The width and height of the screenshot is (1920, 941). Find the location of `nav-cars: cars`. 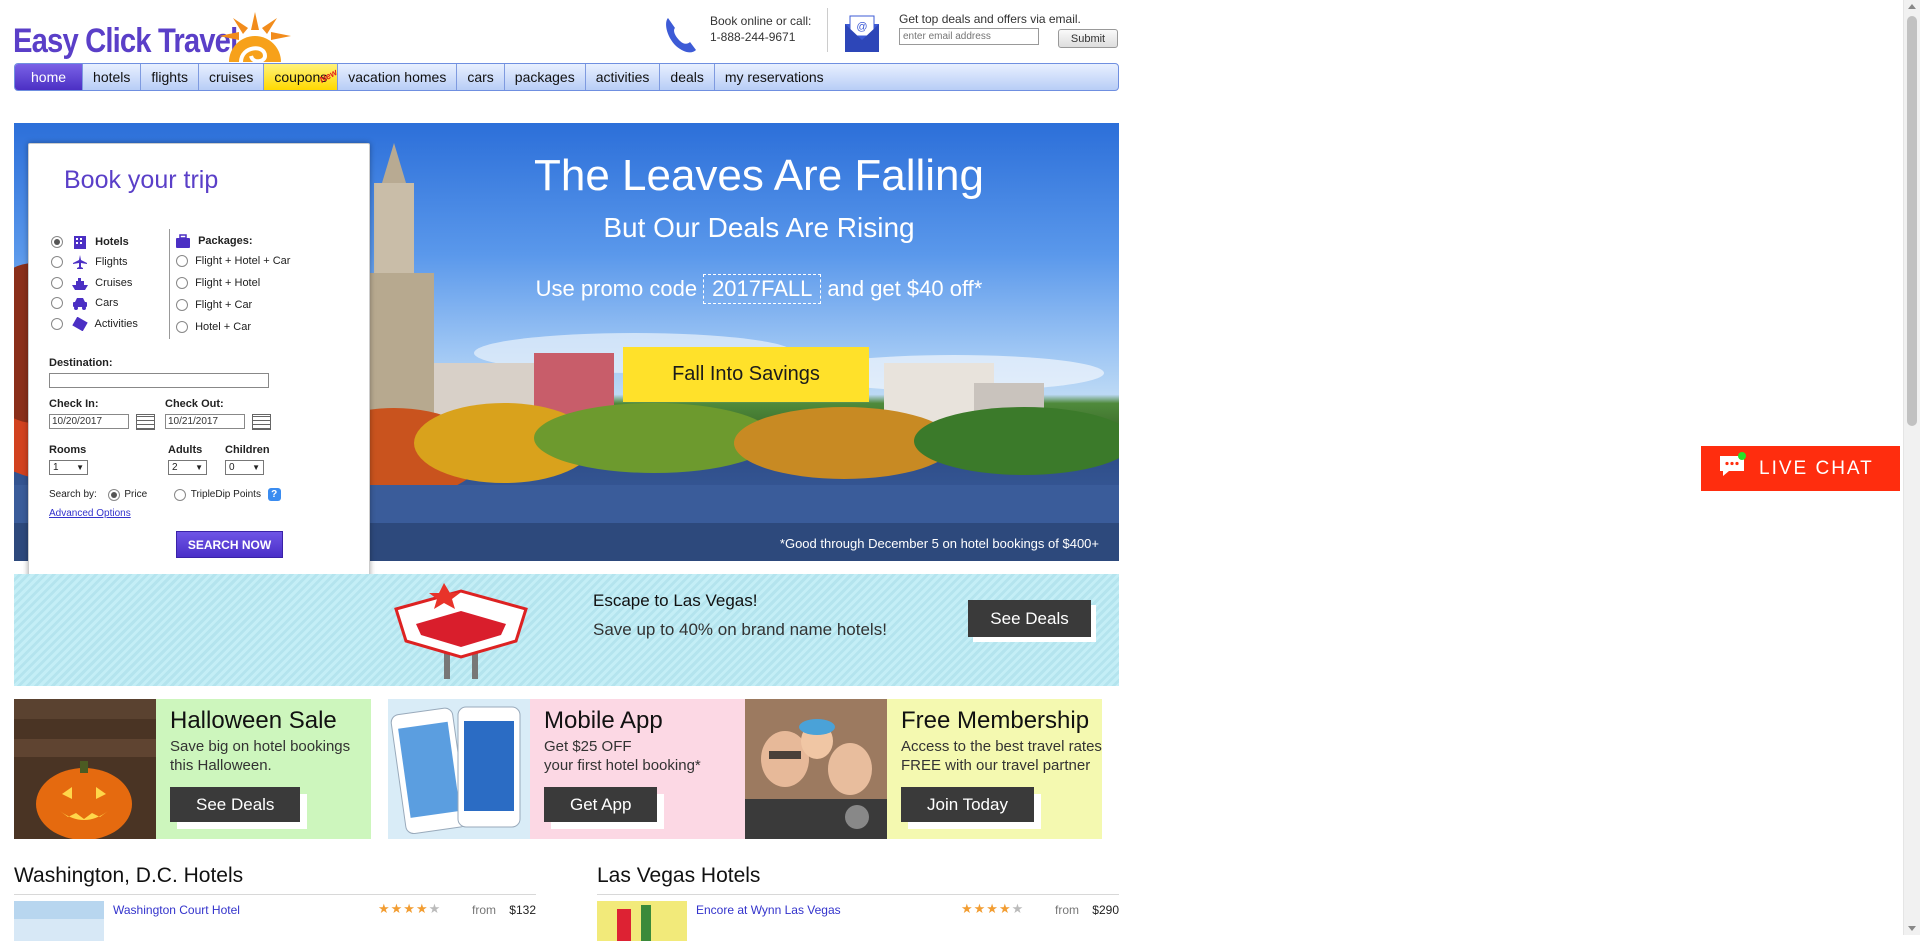

nav-cars: cars is located at coordinates (481, 77).